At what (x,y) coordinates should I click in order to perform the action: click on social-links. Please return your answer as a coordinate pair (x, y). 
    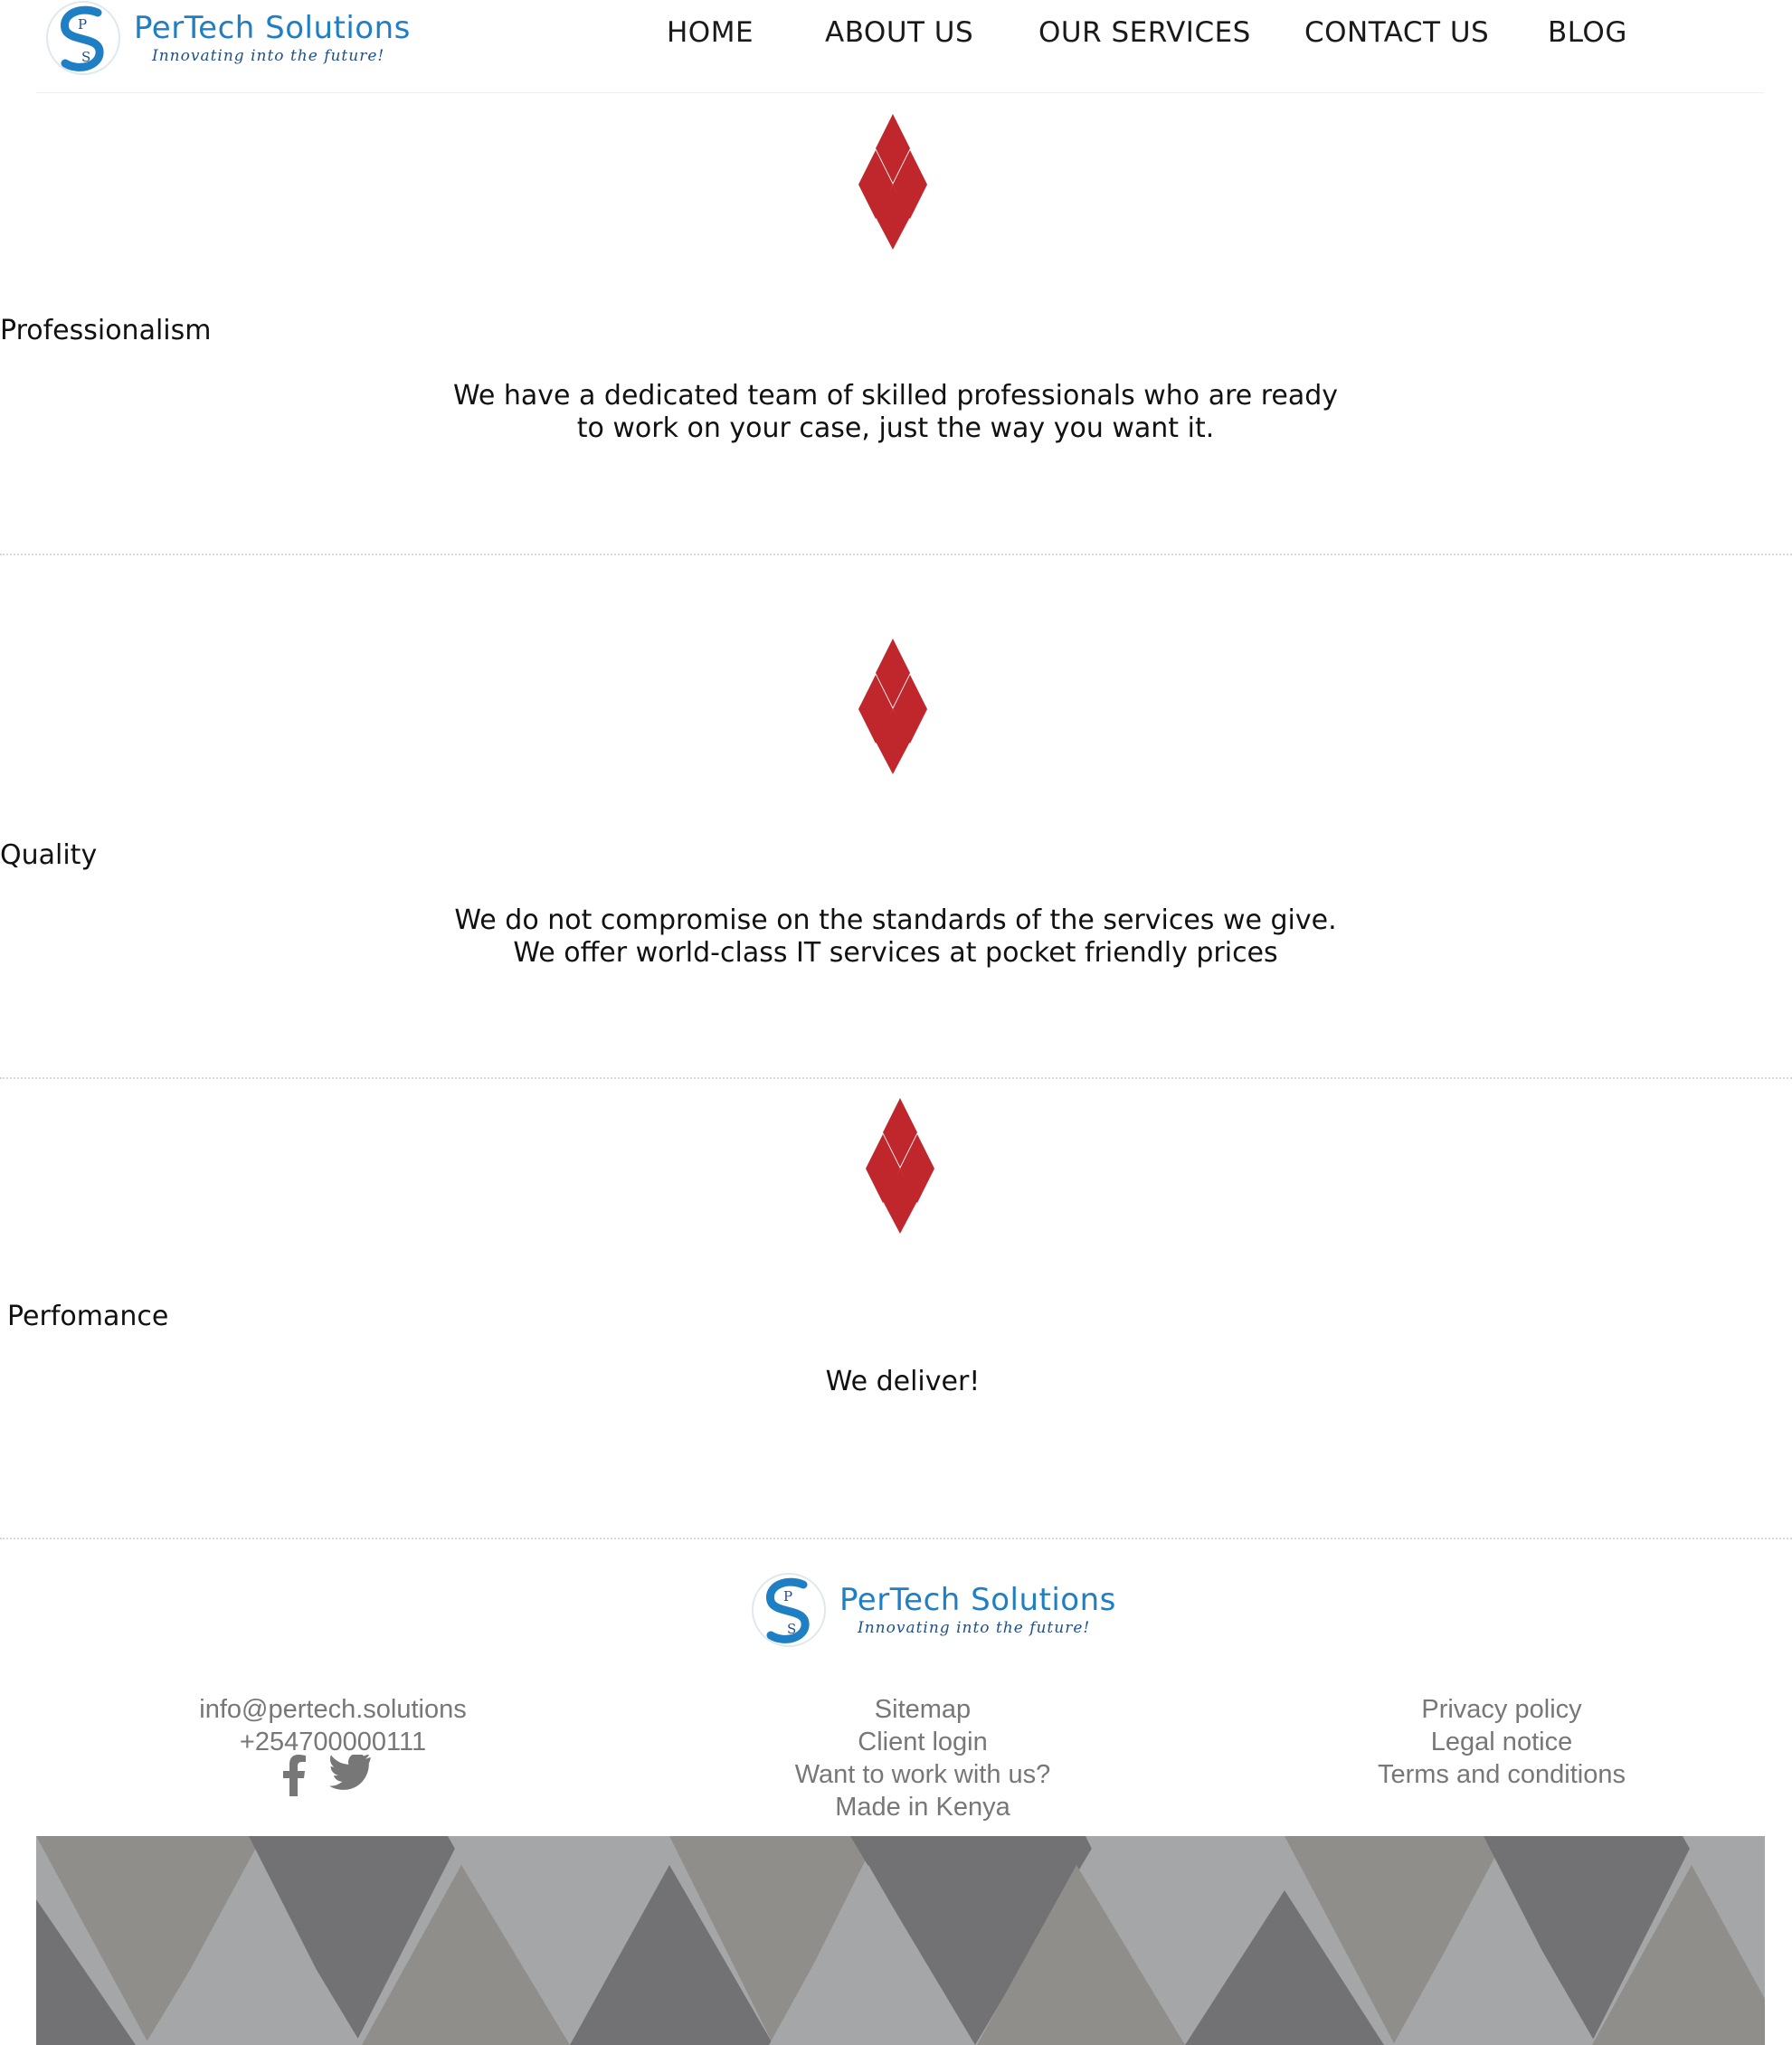
    Looking at the image, I should click on (325, 1775).